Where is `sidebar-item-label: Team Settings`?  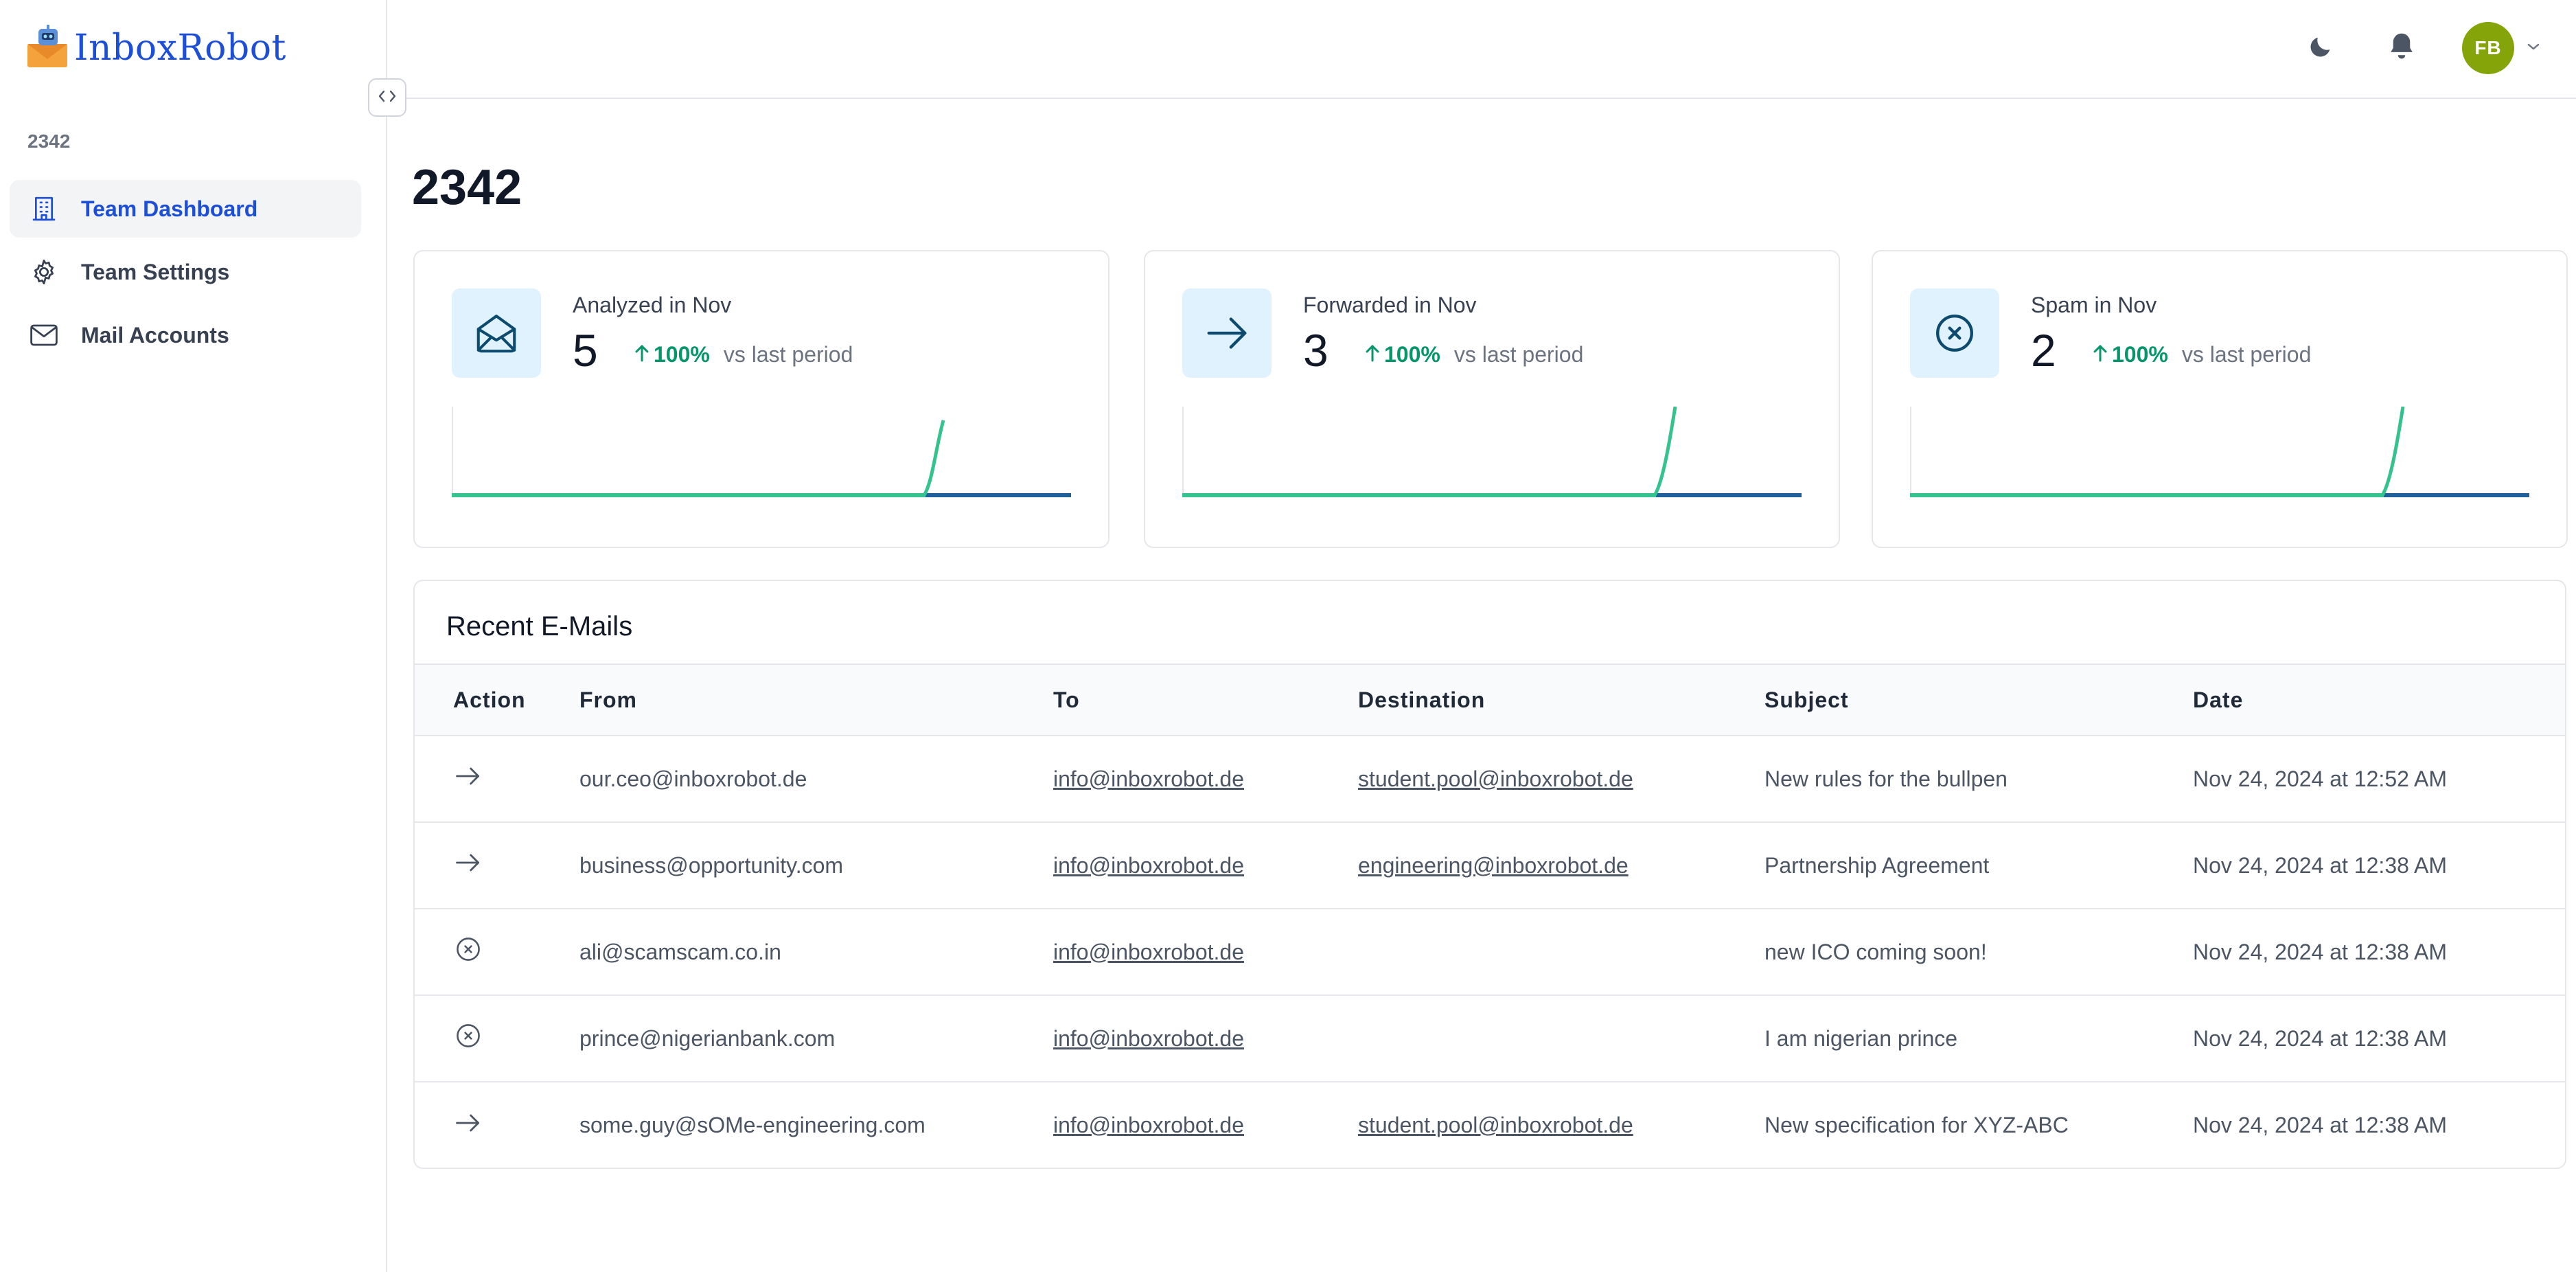 sidebar-item-label: Team Settings is located at coordinates (155, 272).